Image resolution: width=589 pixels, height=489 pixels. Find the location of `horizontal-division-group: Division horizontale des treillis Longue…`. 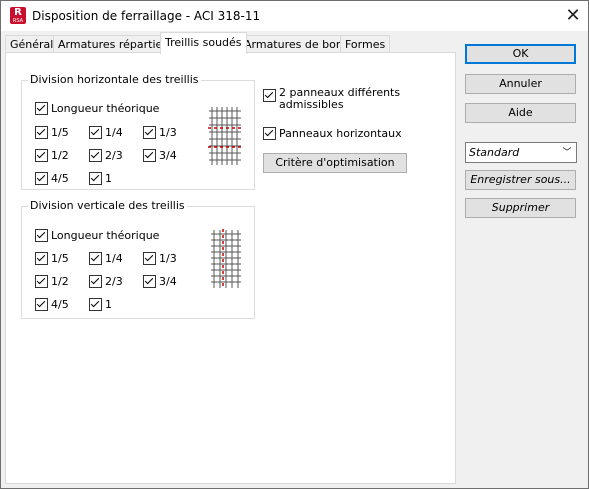

horizontal-division-group: Division horizontale des treillis Longue… is located at coordinates (138, 131).